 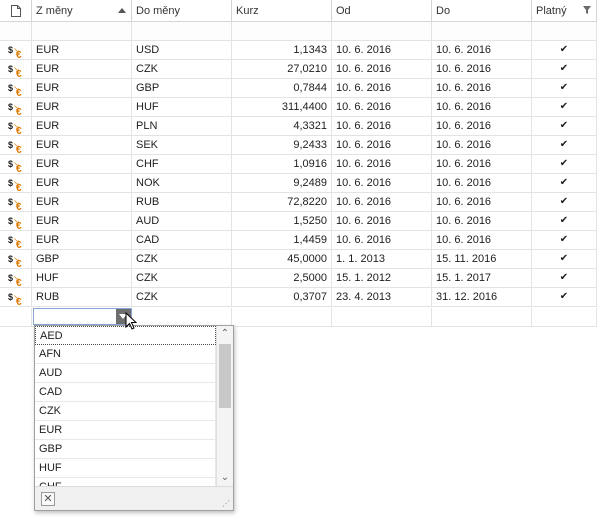 What do you see at coordinates (587, 10) in the screenshot?
I see `filter-funnel-icon` at bounding box center [587, 10].